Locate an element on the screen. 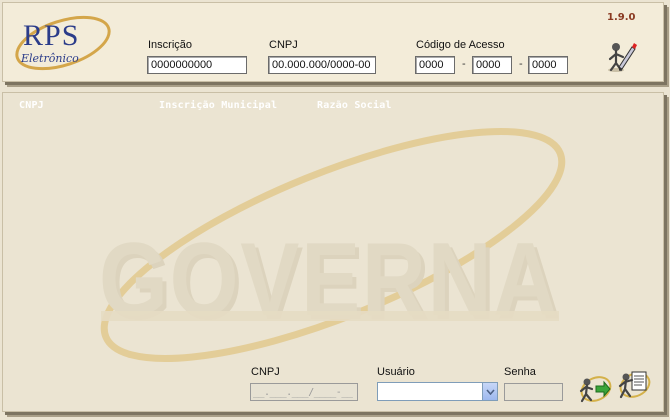 The width and height of the screenshot is (670, 420). login-cnpj-input: __.___.___/____-__ is located at coordinates (304, 392).